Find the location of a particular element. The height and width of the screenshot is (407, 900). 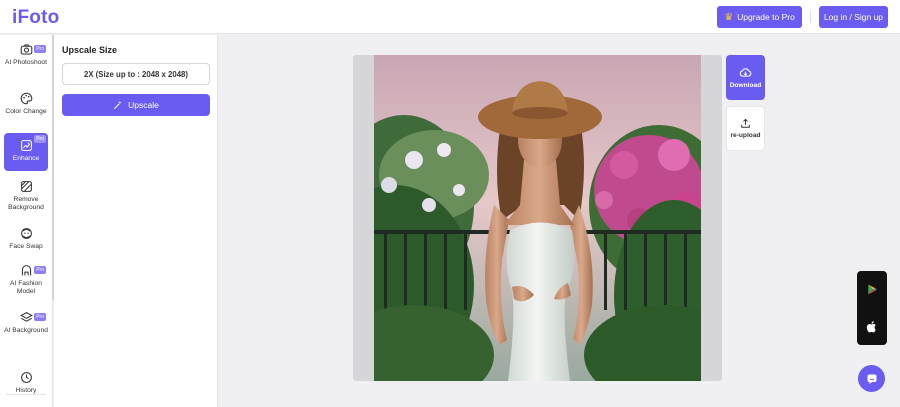

upgrade-to-pro-button: ♛ Upgrade to Pro is located at coordinates (759, 17).